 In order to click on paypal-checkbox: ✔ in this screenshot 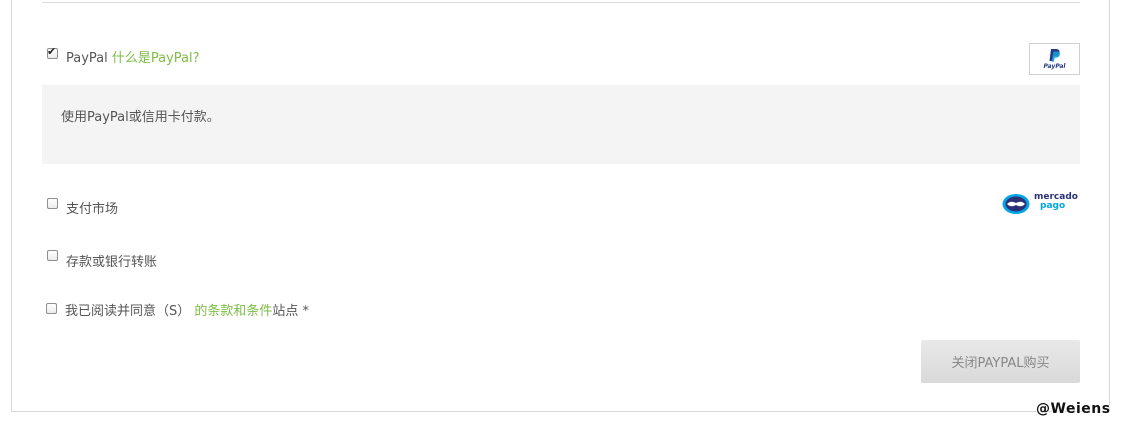, I will do `click(52, 52)`.